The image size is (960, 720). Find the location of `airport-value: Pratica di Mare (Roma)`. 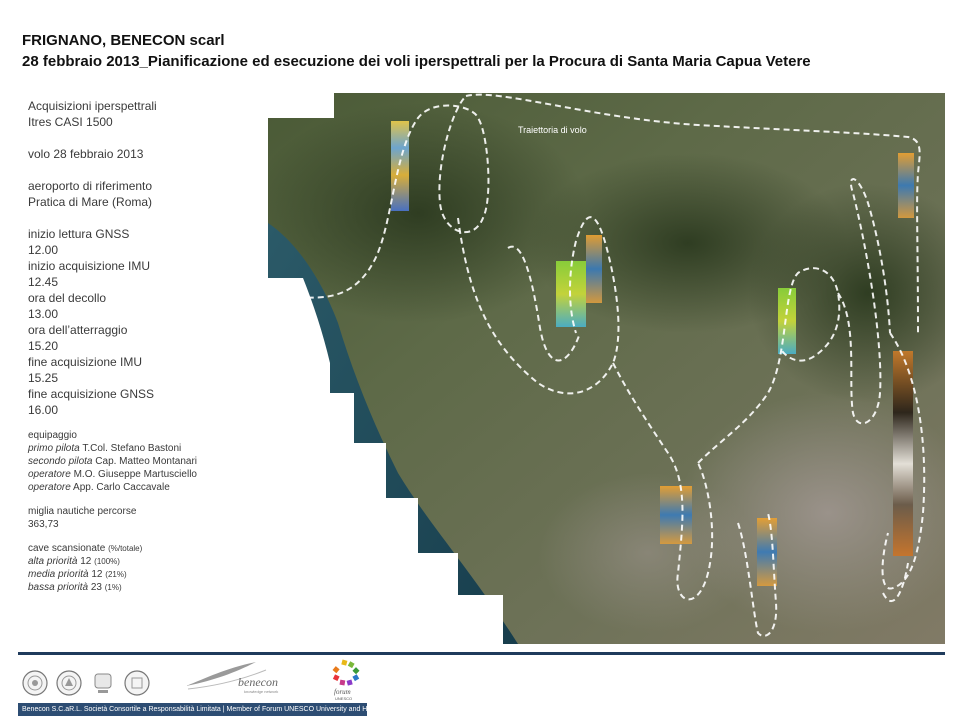

airport-value: Pratica di Mare (Roma) is located at coordinates (90, 202).